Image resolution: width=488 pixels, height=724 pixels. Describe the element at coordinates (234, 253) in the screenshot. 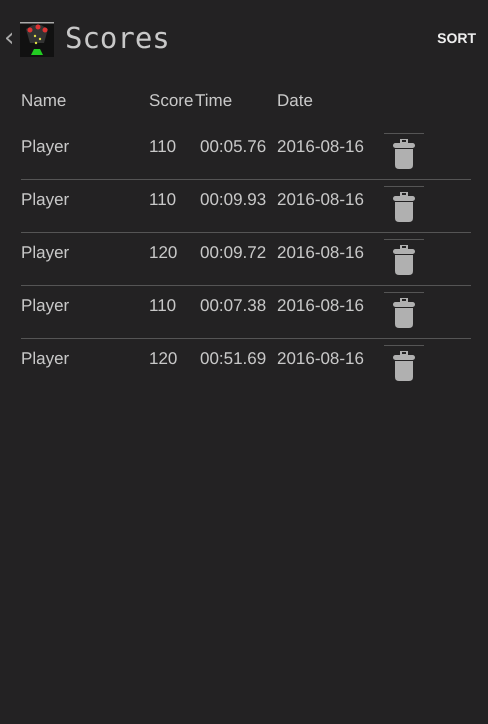

I see `table-cell-text: 00:09.72` at that location.